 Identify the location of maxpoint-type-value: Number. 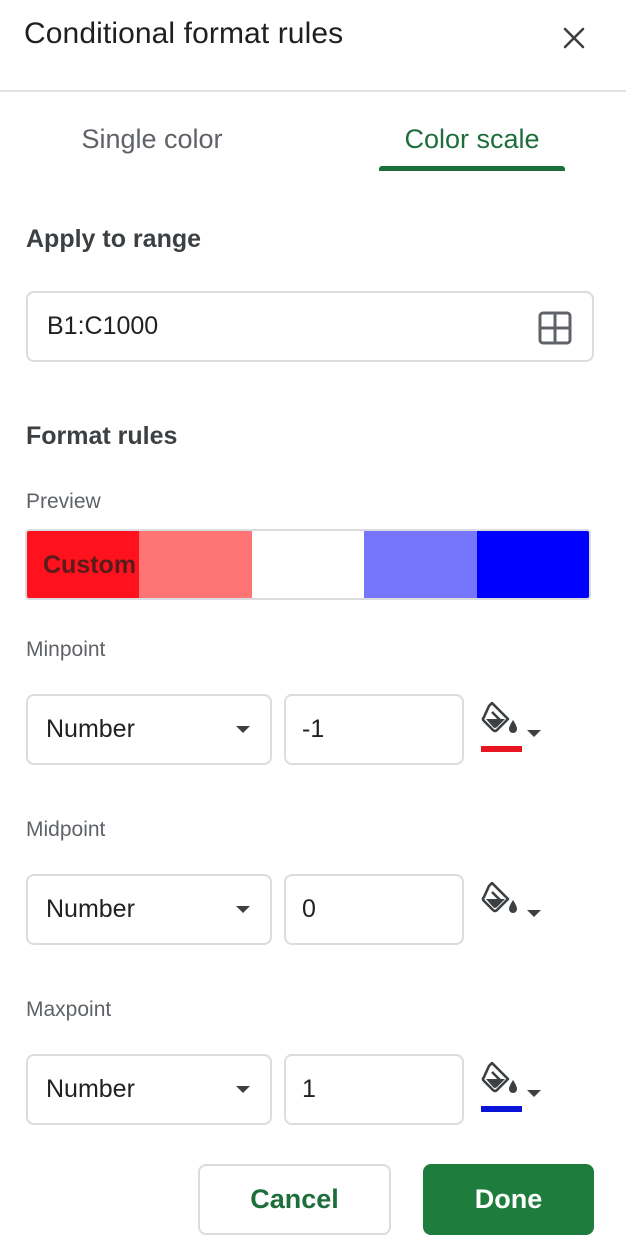
(90, 1089).